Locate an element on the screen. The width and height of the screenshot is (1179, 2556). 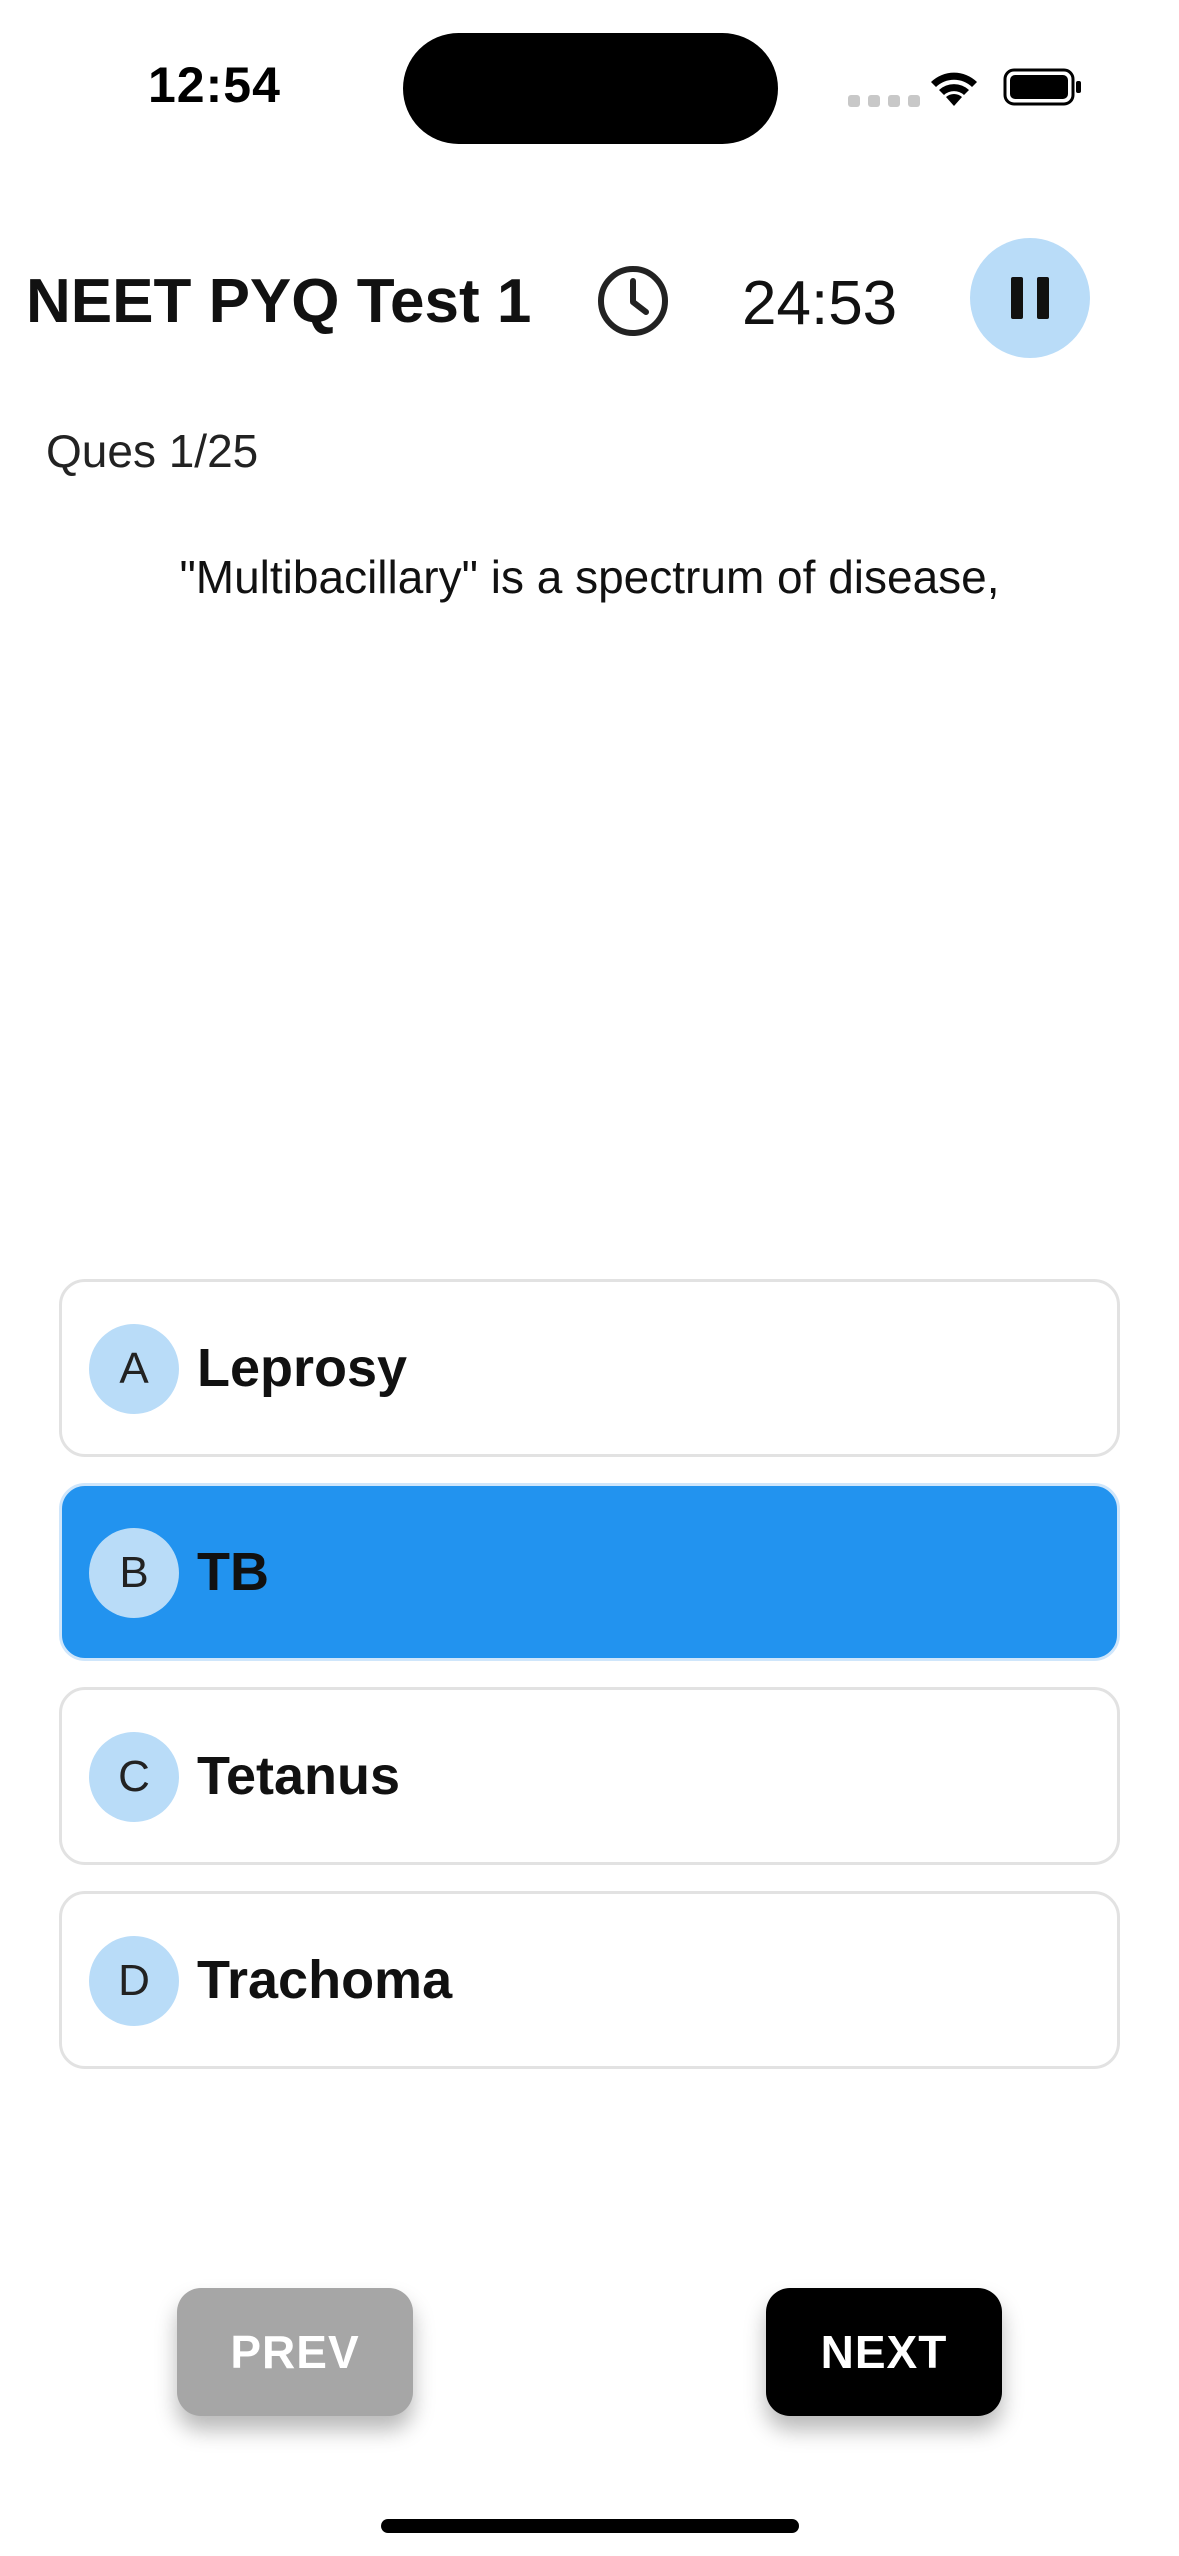
pause-icon is located at coordinates (1017, 298).